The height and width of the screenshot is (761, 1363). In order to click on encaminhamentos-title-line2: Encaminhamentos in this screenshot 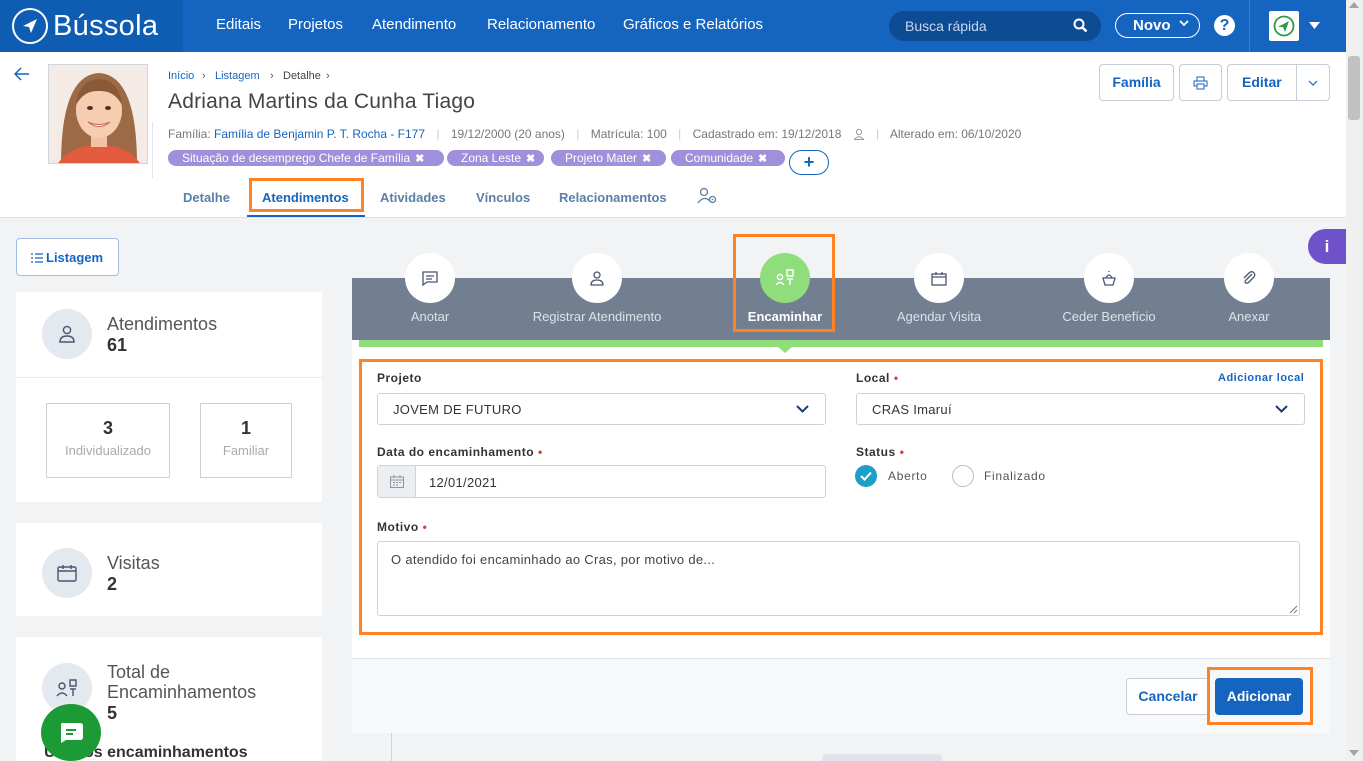, I will do `click(182, 692)`.